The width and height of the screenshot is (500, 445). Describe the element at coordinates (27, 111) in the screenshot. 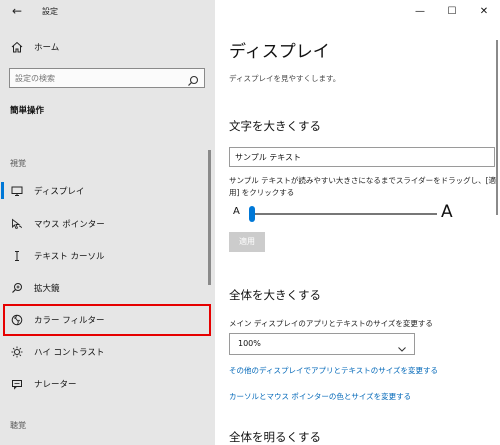

I see `section-title: 簡単操作` at that location.